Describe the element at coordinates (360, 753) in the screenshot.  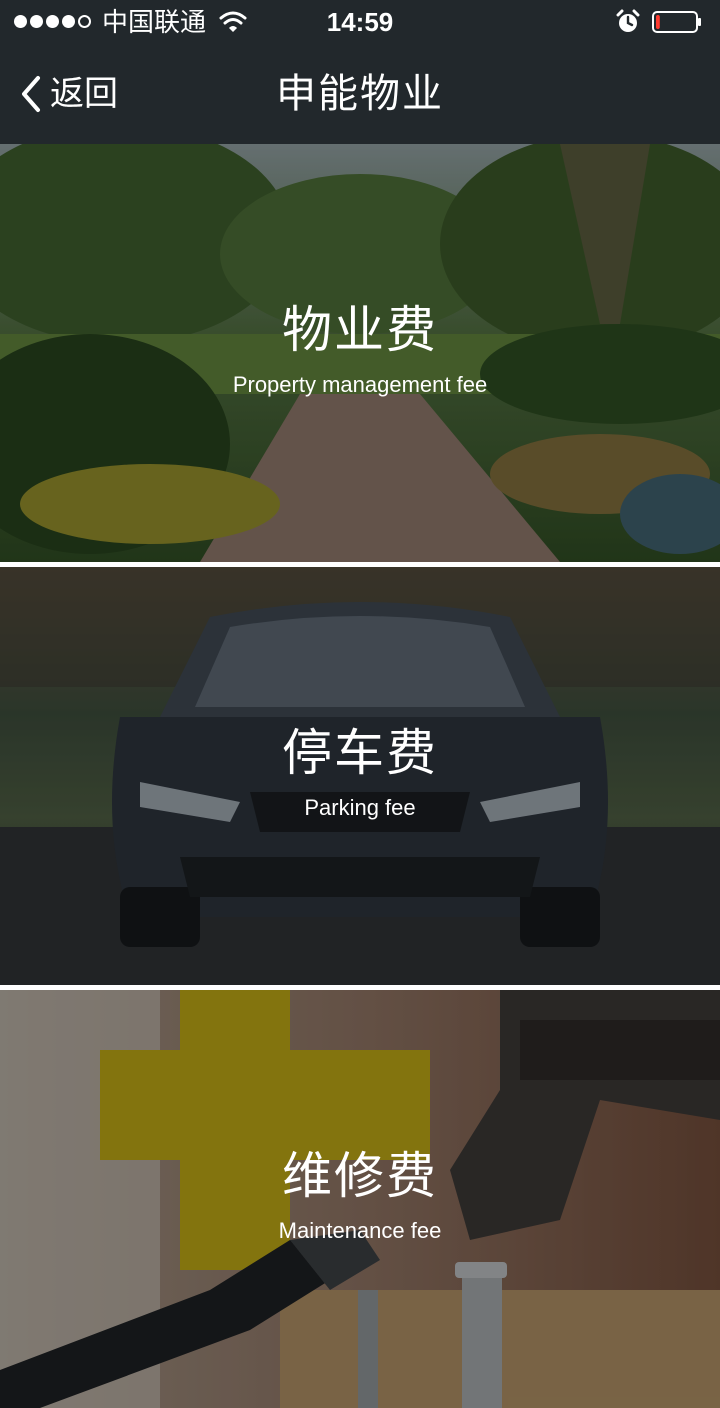
I see `card-title: 停车费` at that location.